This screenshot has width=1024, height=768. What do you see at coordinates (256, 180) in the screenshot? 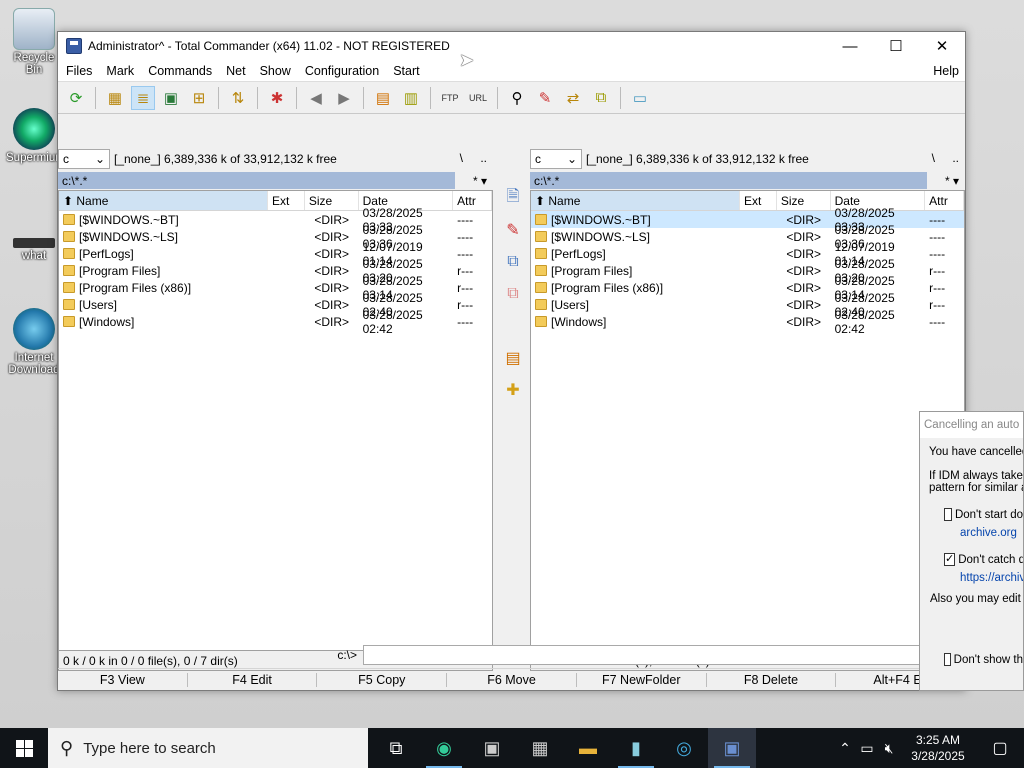
I see `left-path: c:\*.*` at bounding box center [256, 180].